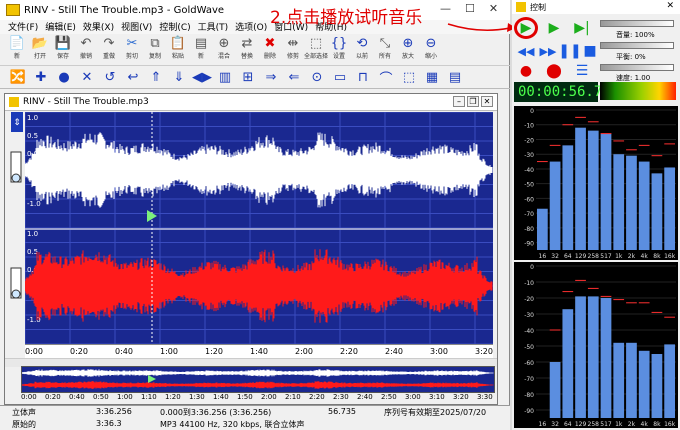 The width and height of the screenshot is (680, 430). Describe the element at coordinates (365, 397) in the screenshot. I see `overview-time-label: 2:40` at that location.